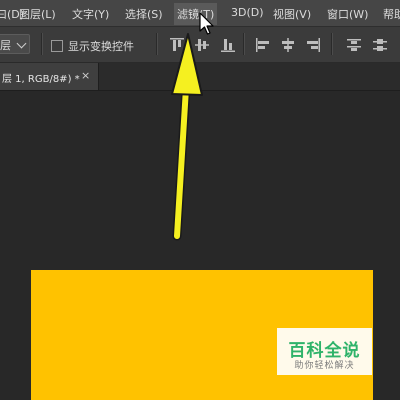 The image size is (400, 400). Describe the element at coordinates (324, 351) in the screenshot. I see `watermark-logo: 百科全说 助你轻松解决` at that location.